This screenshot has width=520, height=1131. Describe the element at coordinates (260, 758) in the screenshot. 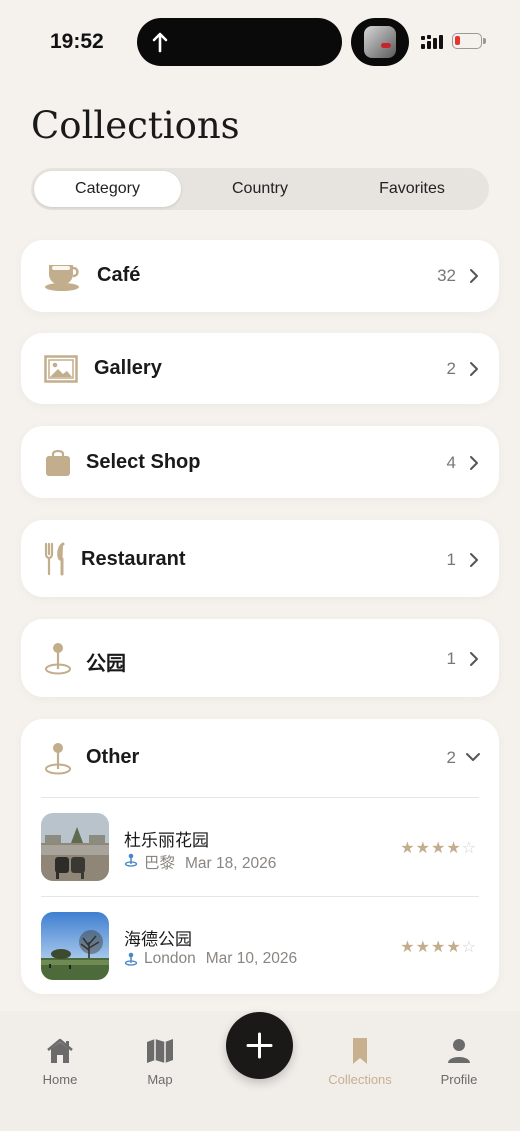

I see `category-header-other: Other 2` at that location.